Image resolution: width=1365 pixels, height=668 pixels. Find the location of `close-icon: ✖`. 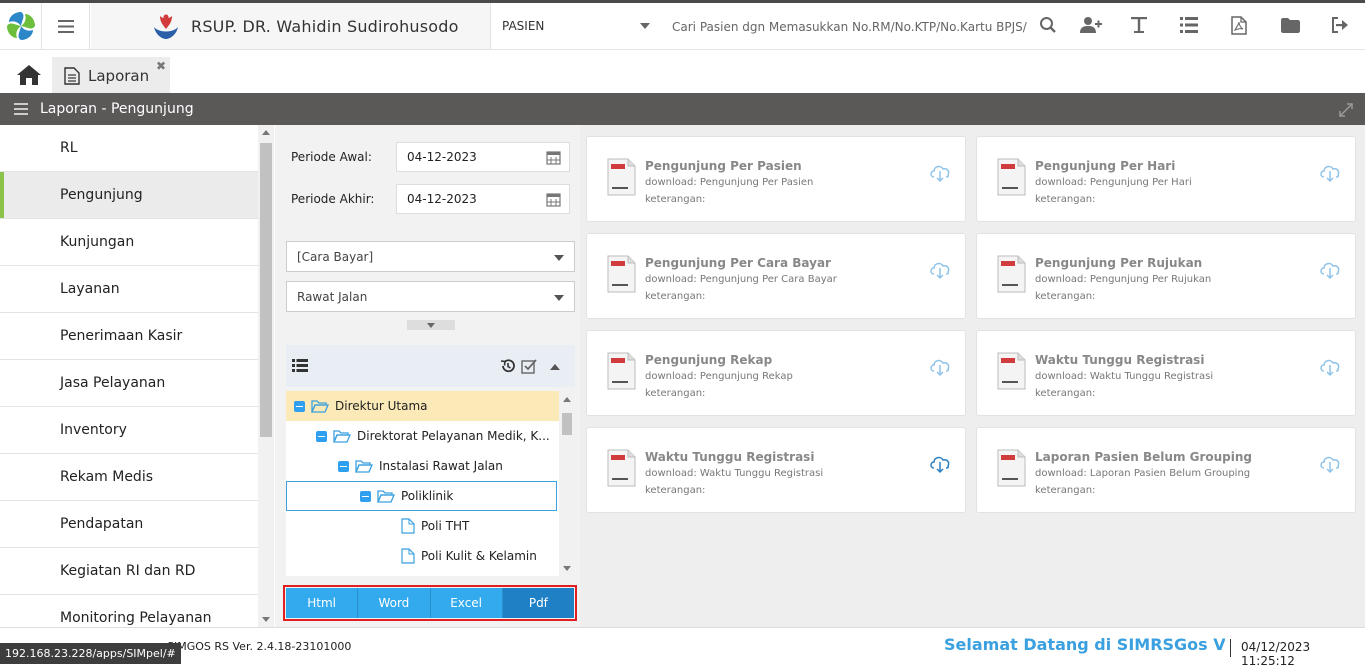

close-icon: ✖ is located at coordinates (161, 66).